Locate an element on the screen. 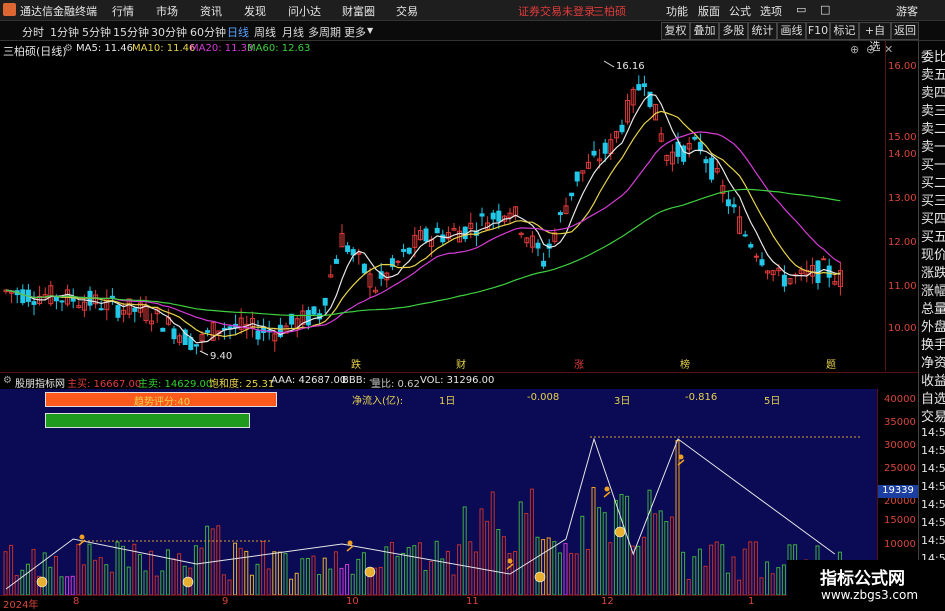  user-icon: □ is located at coordinates (825, 9).